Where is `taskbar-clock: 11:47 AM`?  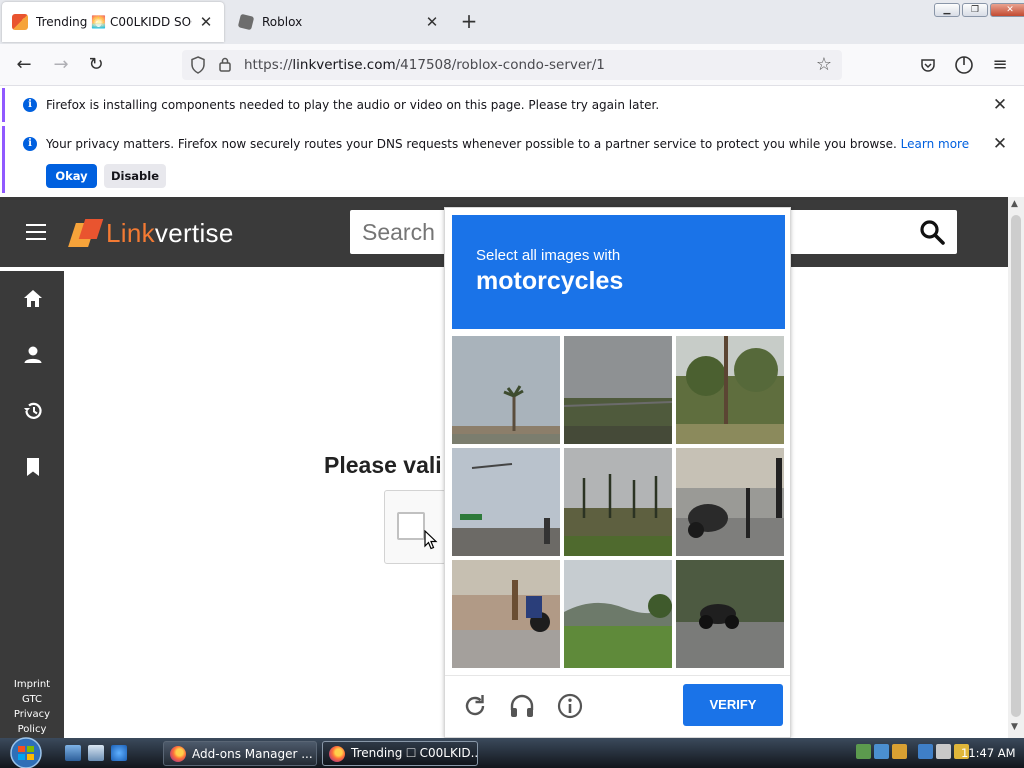 taskbar-clock: 11:47 AM is located at coordinates (988, 753).